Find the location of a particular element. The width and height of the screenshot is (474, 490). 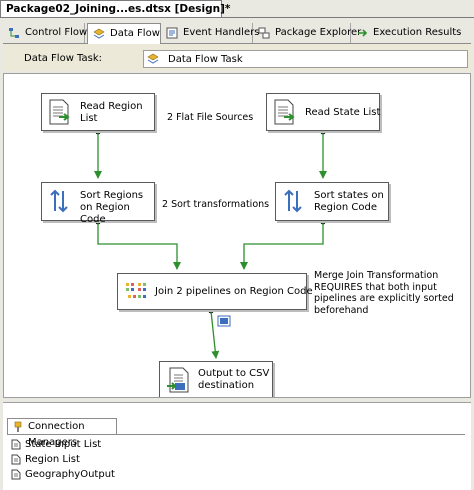

connection-manager-label: Region List is located at coordinates (52, 459).